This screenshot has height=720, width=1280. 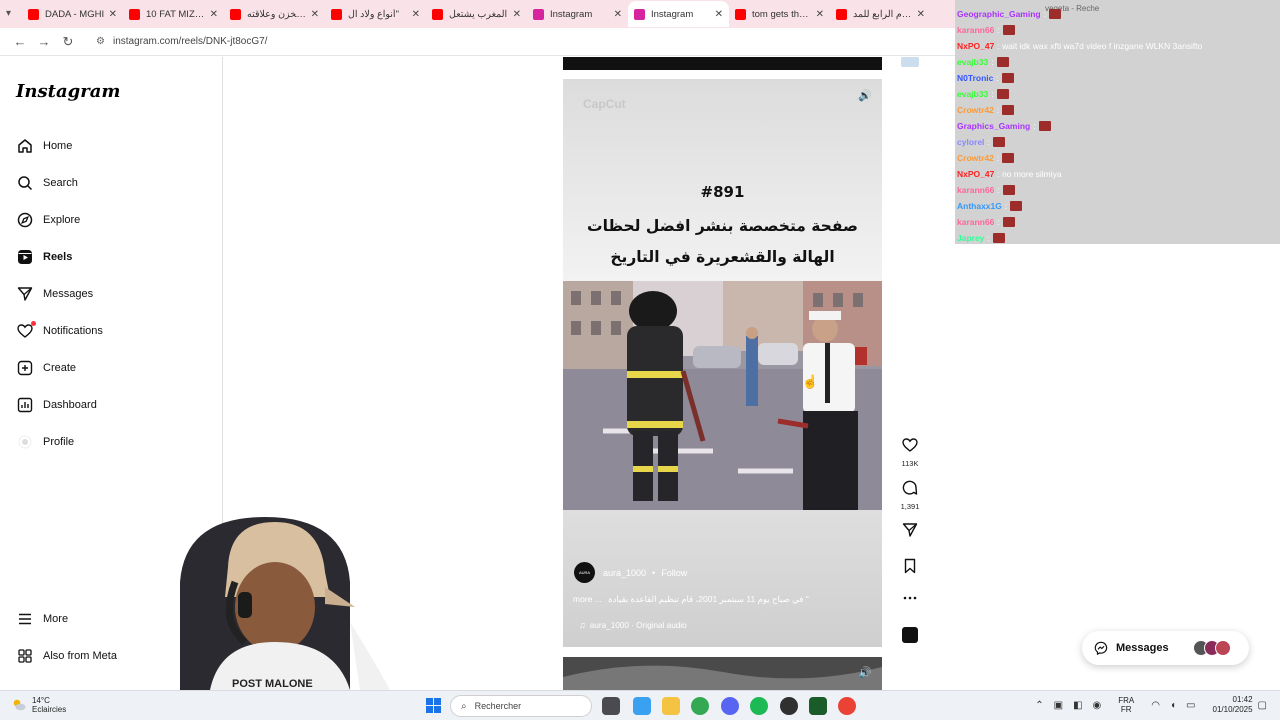 I want to click on sidebar-item-more: More, so click(x=42, y=619).